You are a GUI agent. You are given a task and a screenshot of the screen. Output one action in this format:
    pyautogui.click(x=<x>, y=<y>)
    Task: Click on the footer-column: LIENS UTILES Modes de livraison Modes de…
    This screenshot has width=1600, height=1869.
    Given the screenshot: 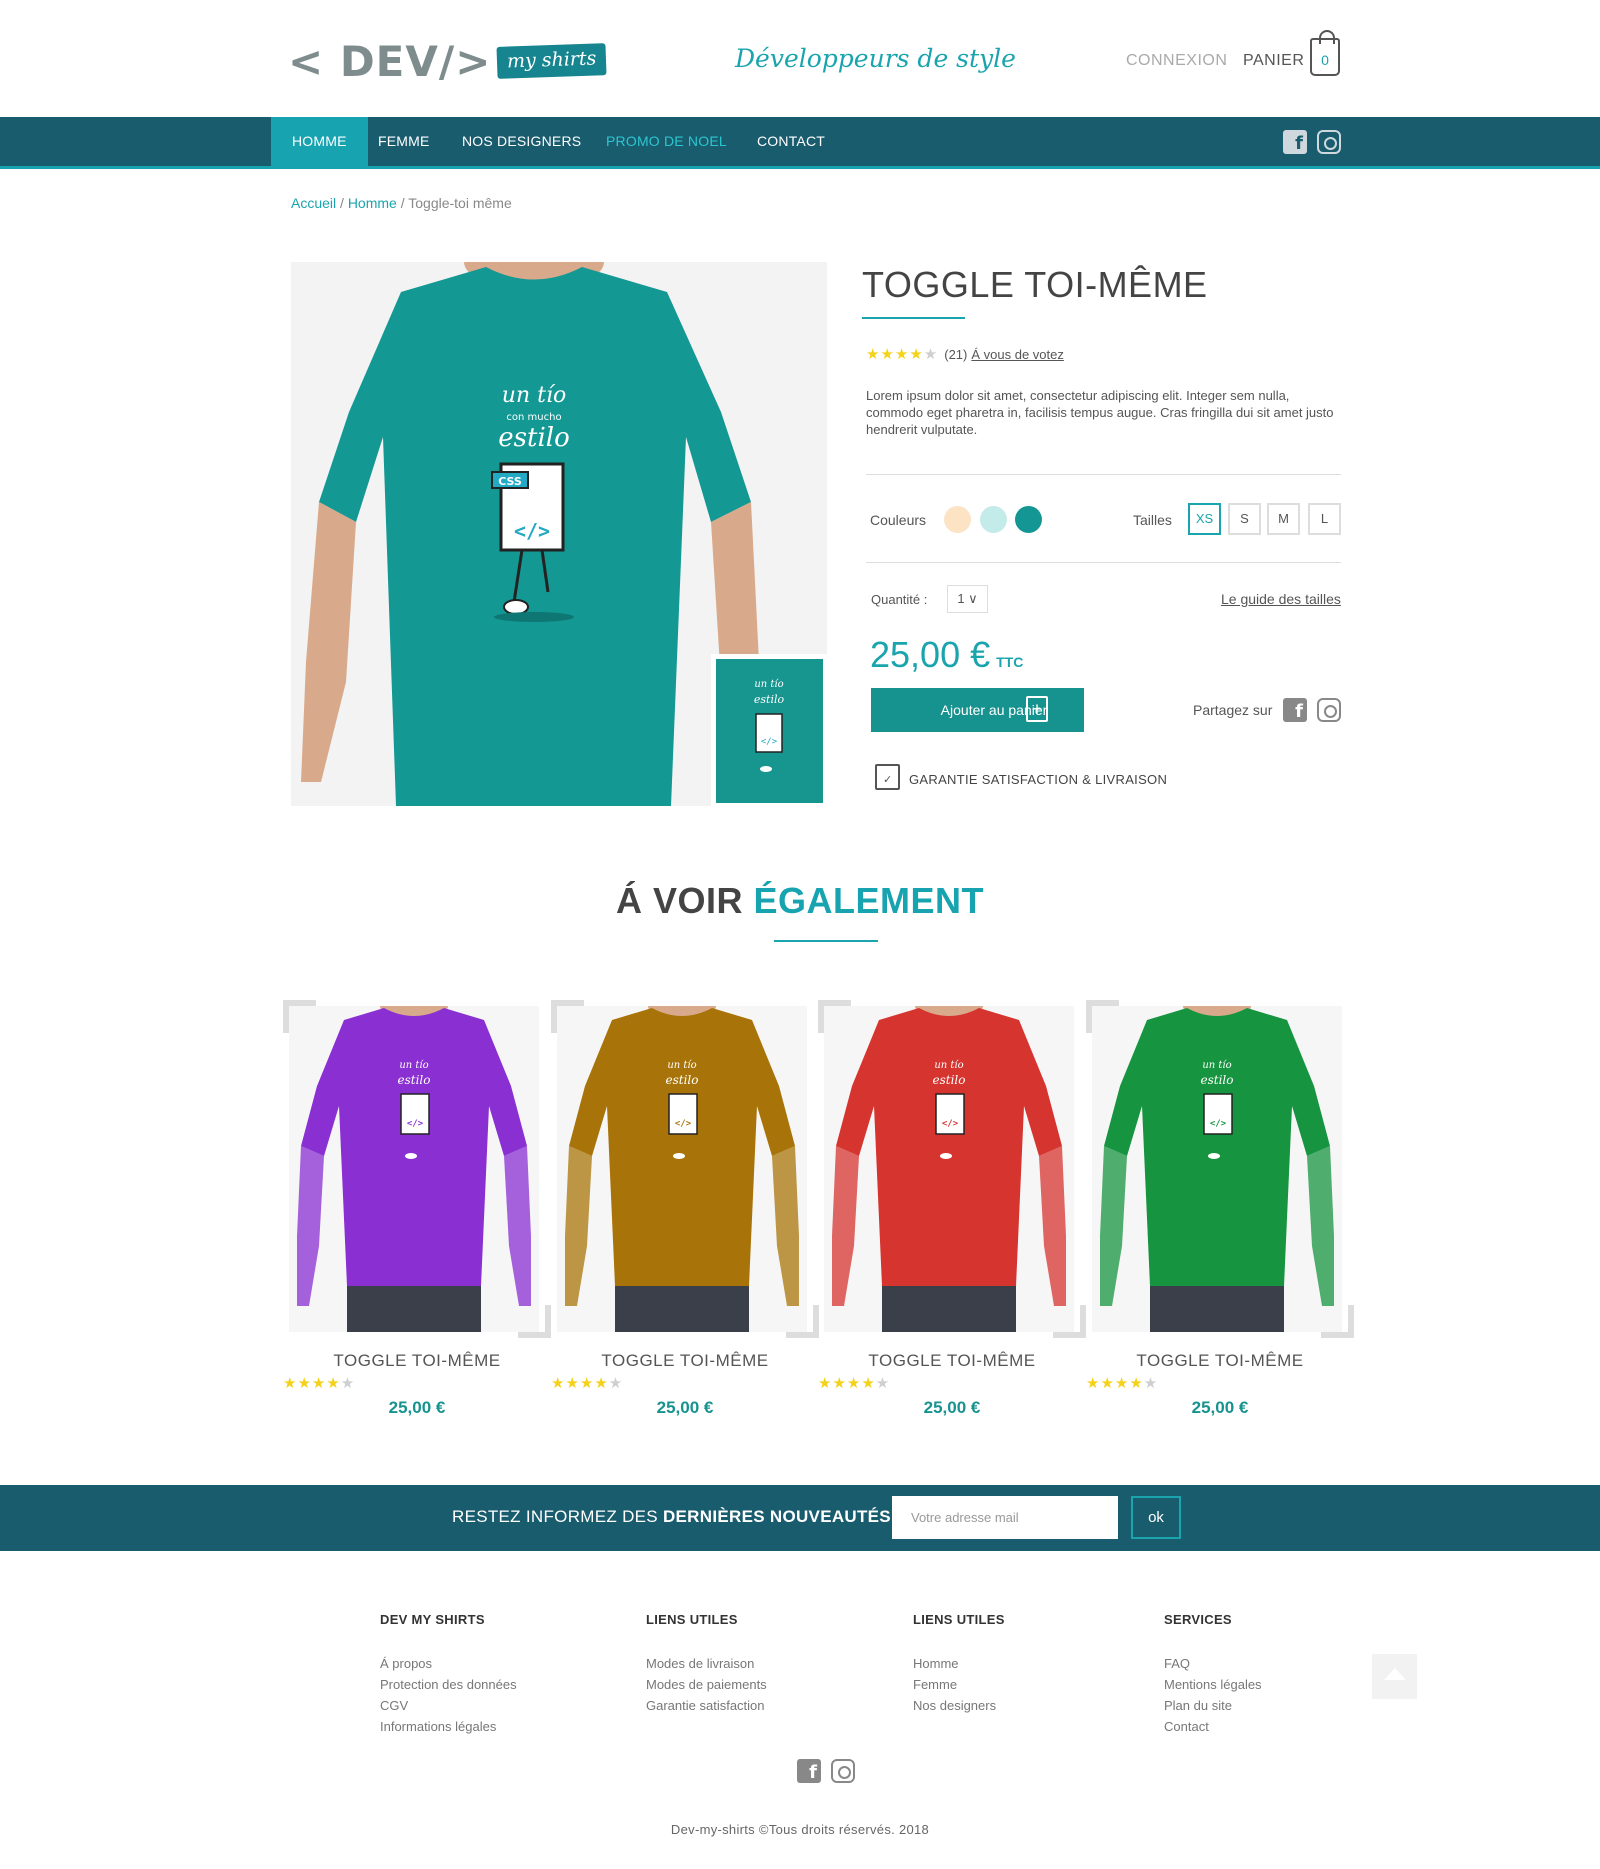 What is the action you would take?
    pyautogui.click(x=706, y=1664)
    